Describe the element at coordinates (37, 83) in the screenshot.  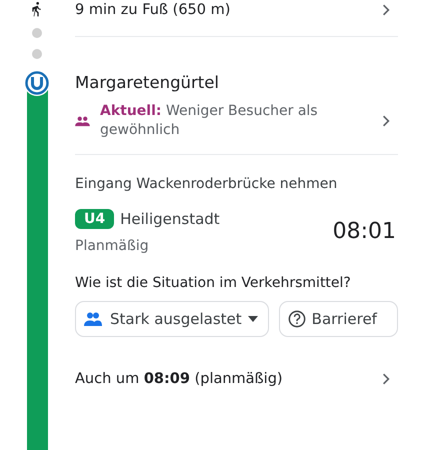
I see `subway-logo-icon` at that location.